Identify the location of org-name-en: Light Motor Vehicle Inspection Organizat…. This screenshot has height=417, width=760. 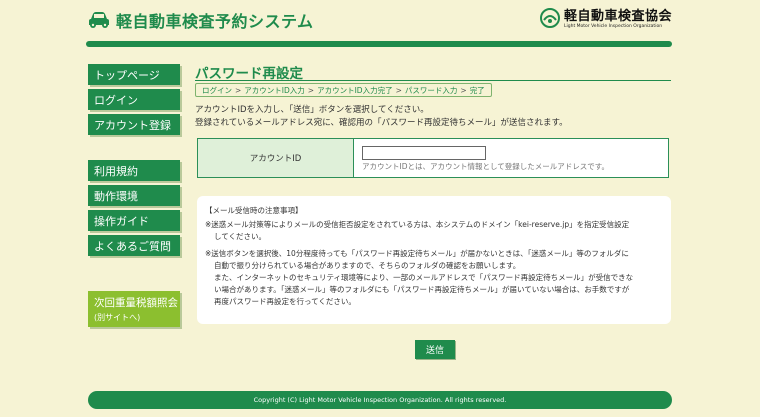
(613, 27).